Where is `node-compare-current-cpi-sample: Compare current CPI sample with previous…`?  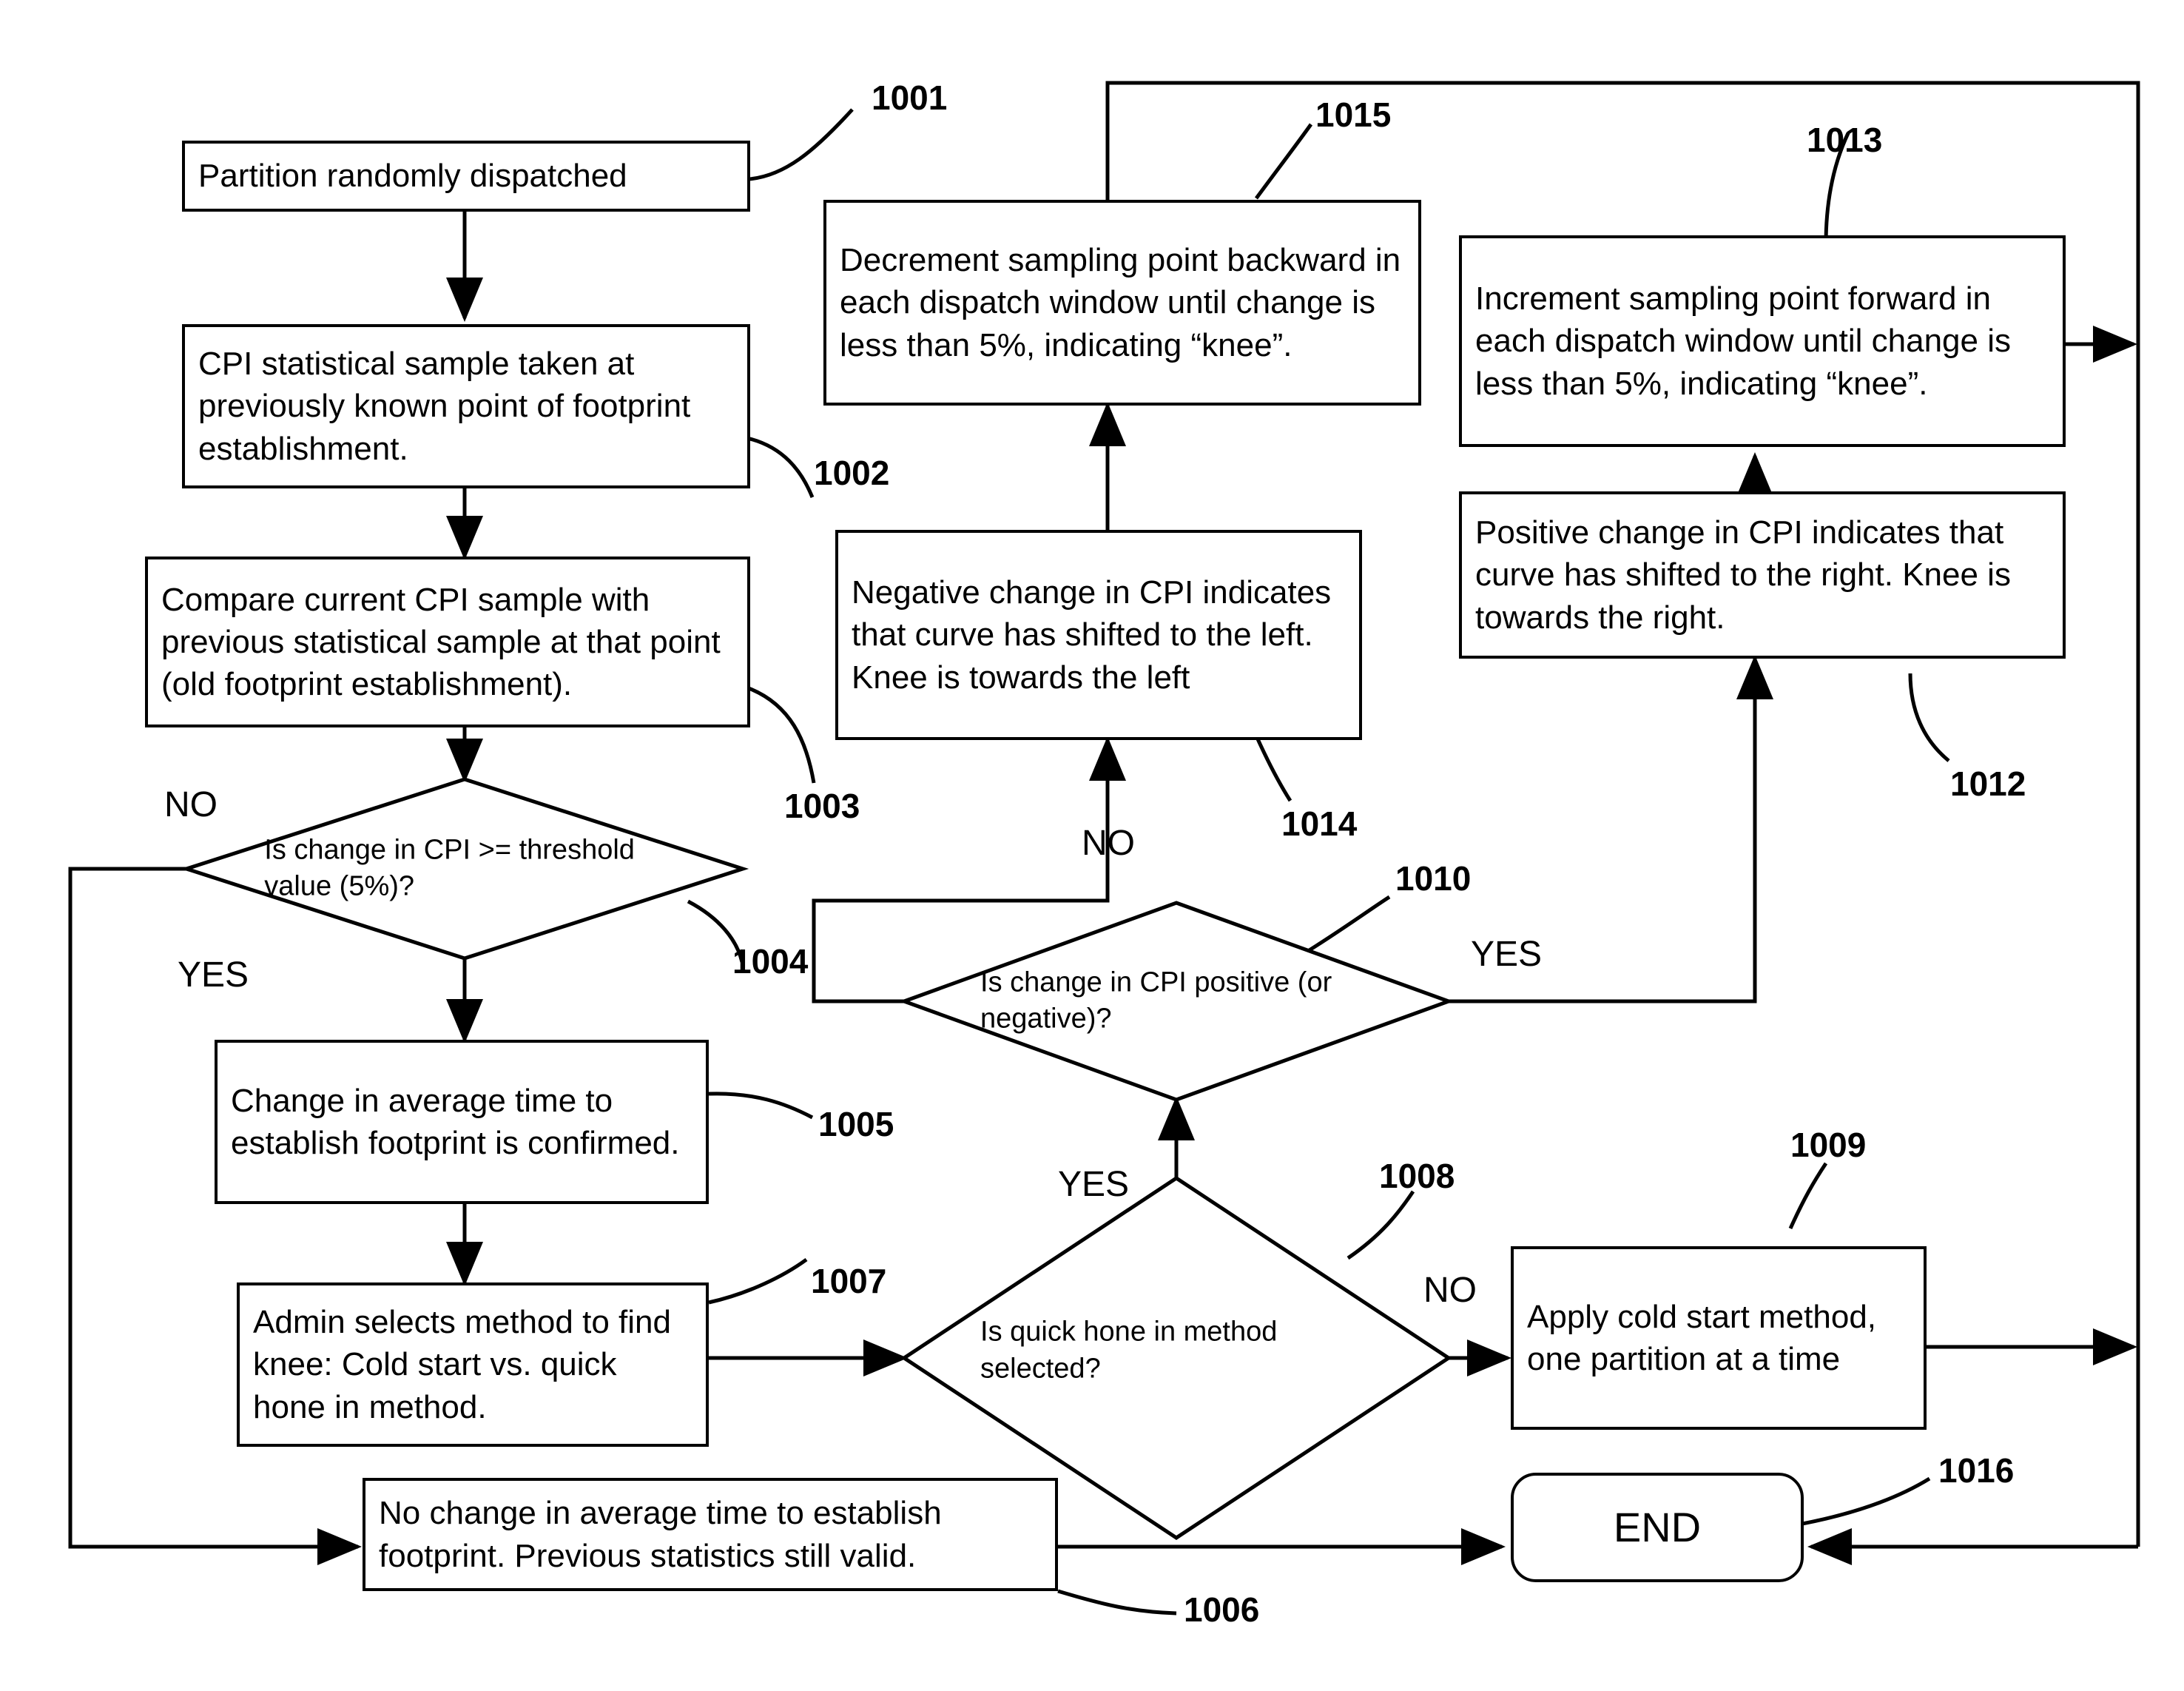 node-compare-current-cpi-sample: Compare current CPI sample with previous… is located at coordinates (448, 642).